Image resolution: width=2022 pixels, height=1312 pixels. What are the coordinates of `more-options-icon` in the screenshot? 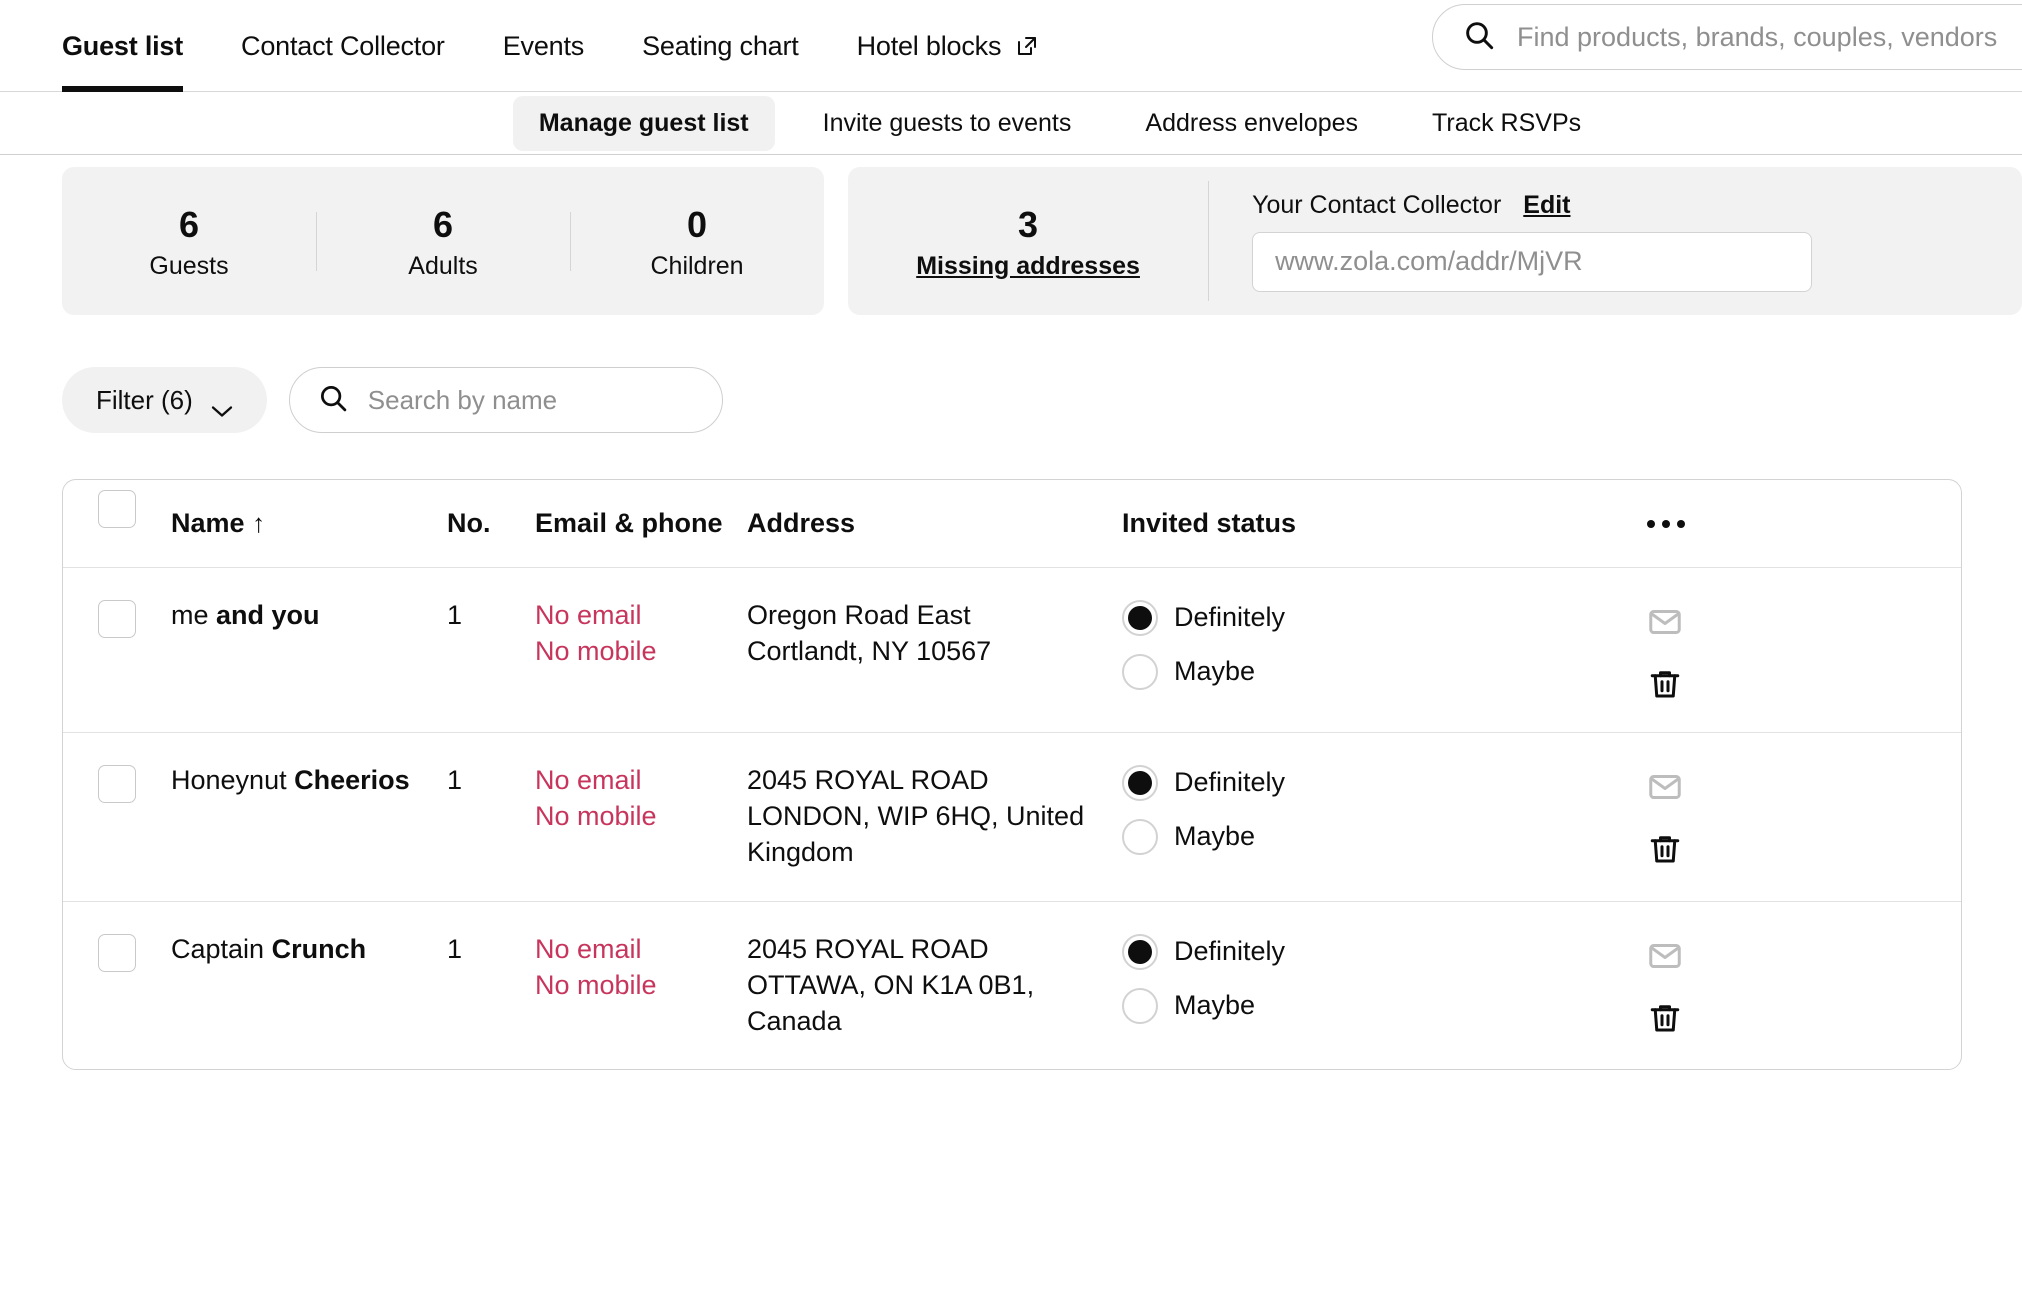 It's located at (1802, 523).